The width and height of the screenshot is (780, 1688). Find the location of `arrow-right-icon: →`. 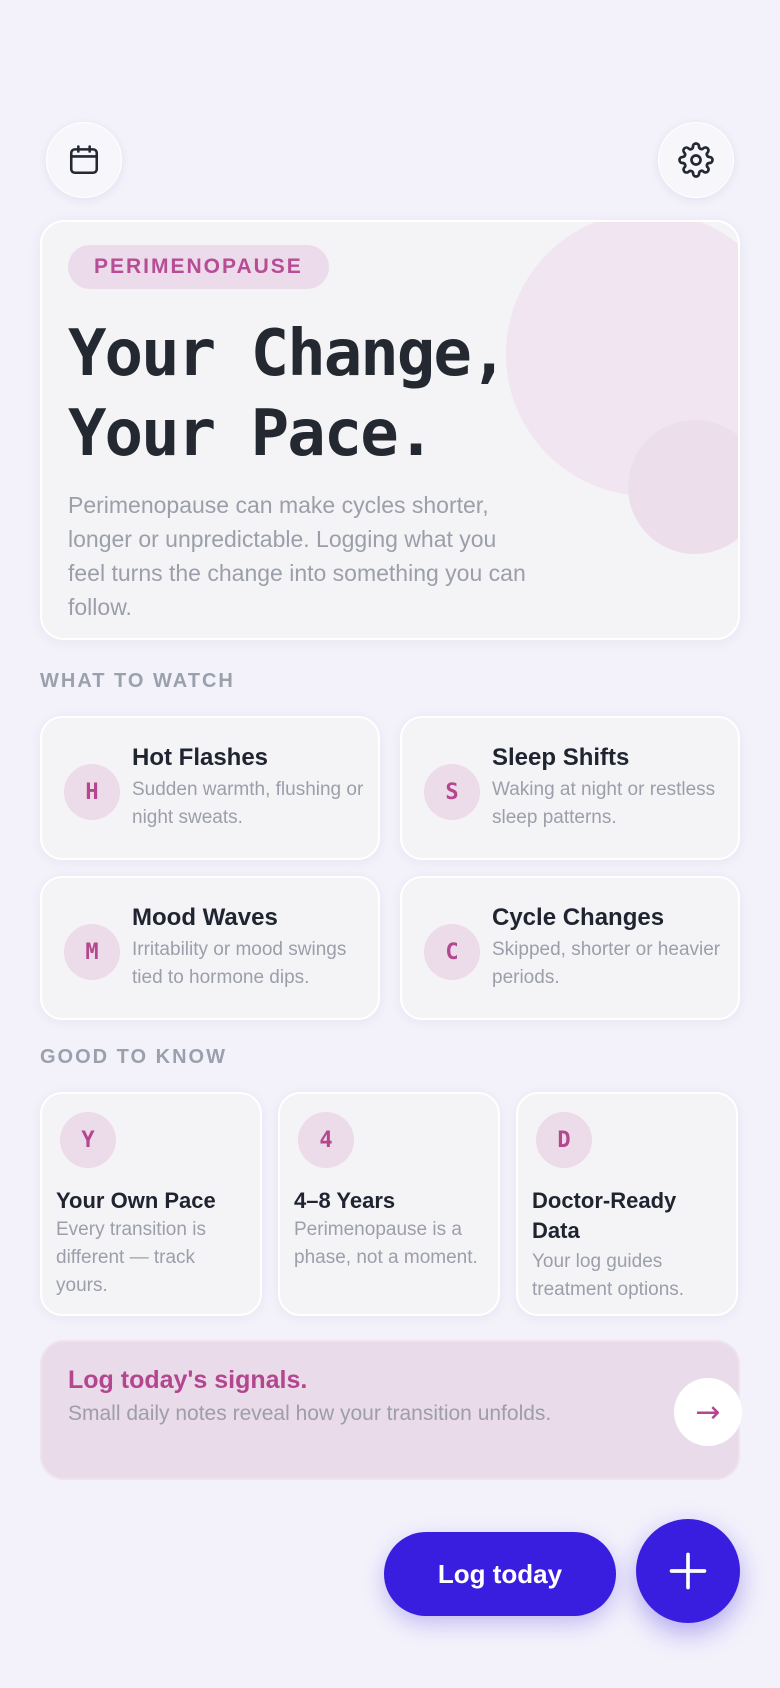

arrow-right-icon: → is located at coordinates (708, 1412).